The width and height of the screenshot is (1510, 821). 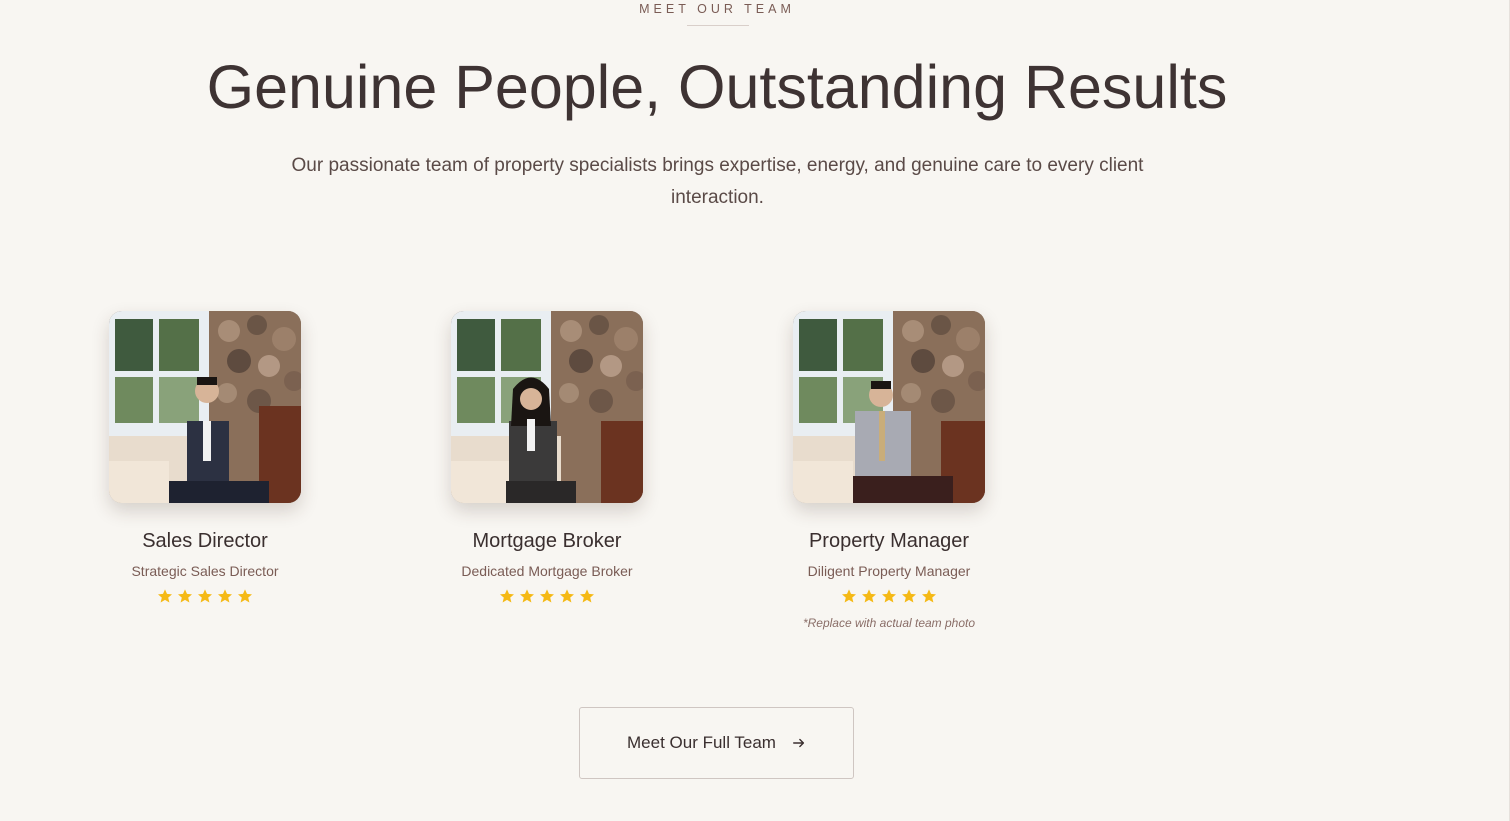 I want to click on member-name: Sales Director, so click(x=205, y=541).